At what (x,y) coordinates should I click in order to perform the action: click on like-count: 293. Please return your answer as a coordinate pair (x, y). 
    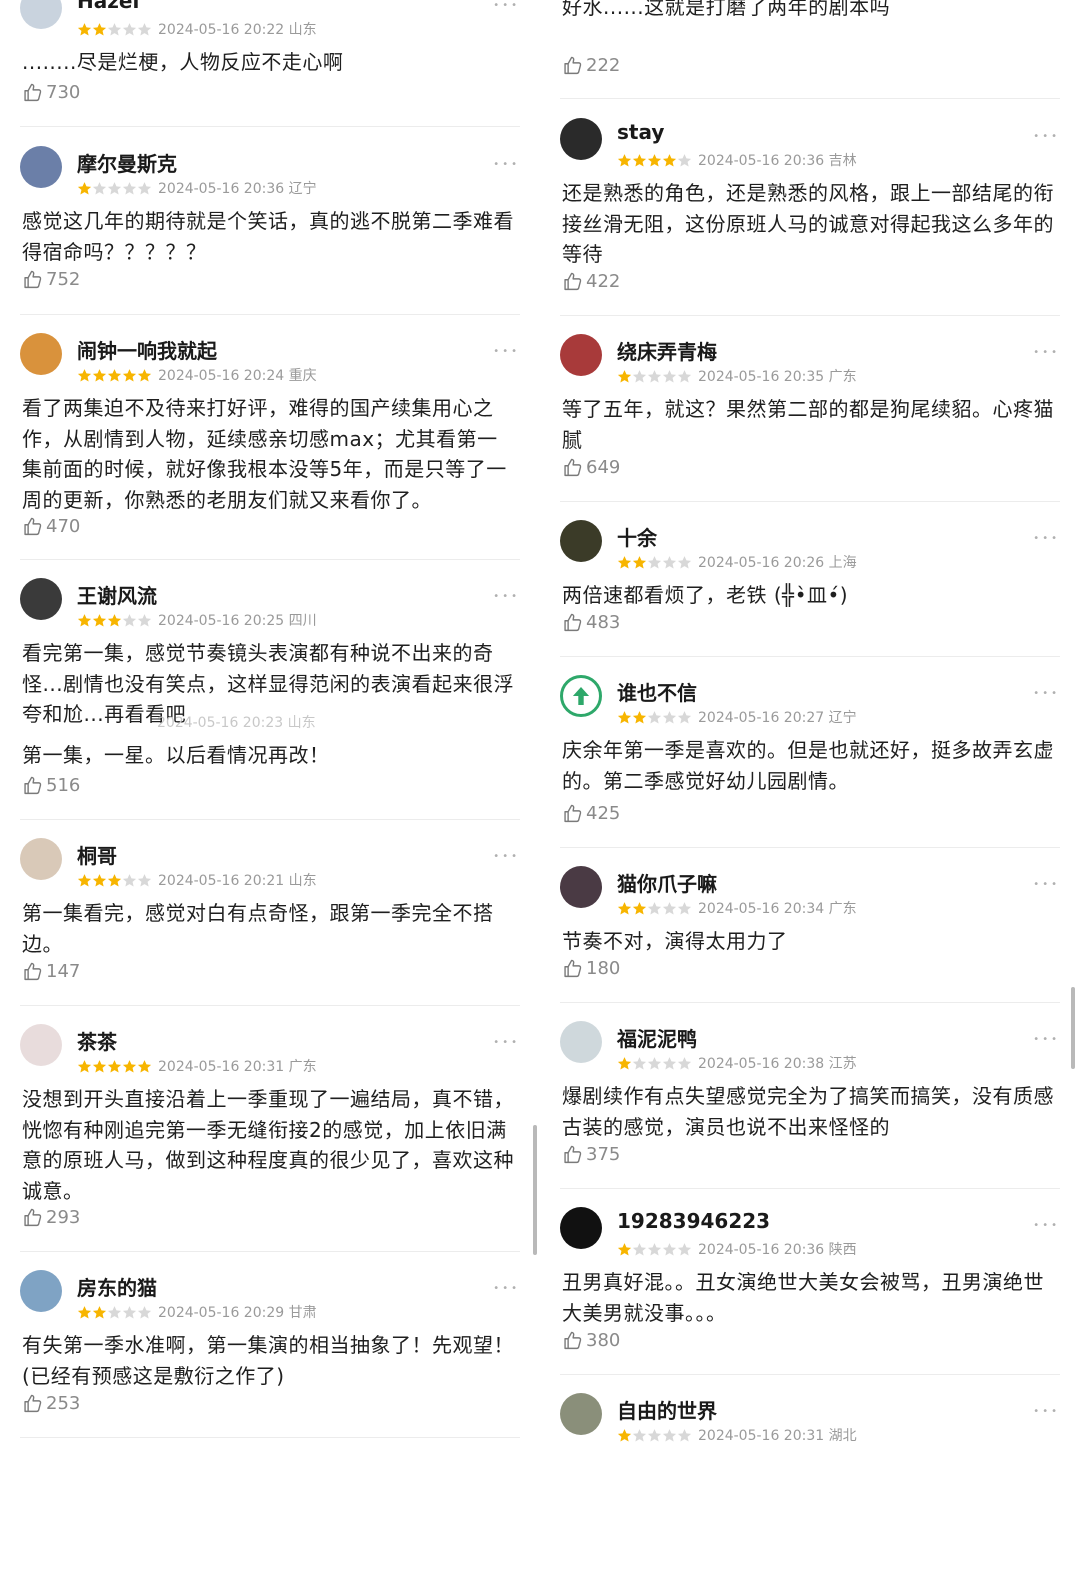
    Looking at the image, I should click on (63, 1217).